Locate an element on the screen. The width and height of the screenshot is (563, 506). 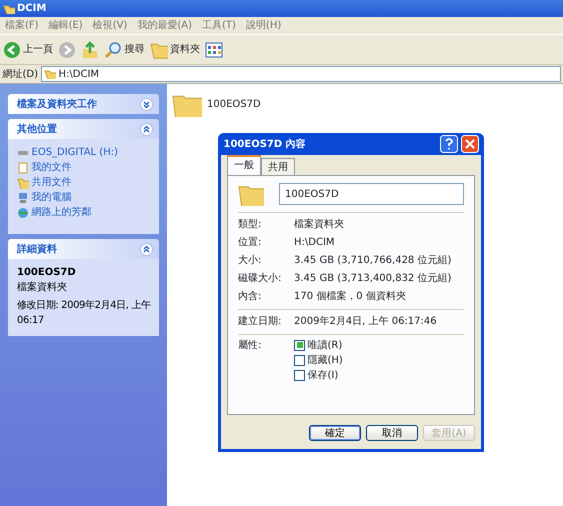
sidebar-link: 網路上的芳鄰 is located at coordinates (85, 212).